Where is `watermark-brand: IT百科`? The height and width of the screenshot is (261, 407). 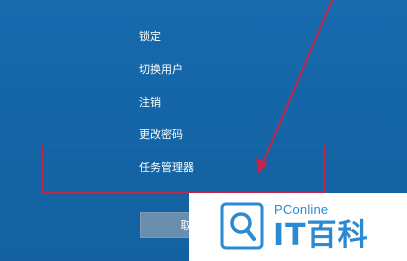 watermark-brand: IT百科 is located at coordinates (321, 235).